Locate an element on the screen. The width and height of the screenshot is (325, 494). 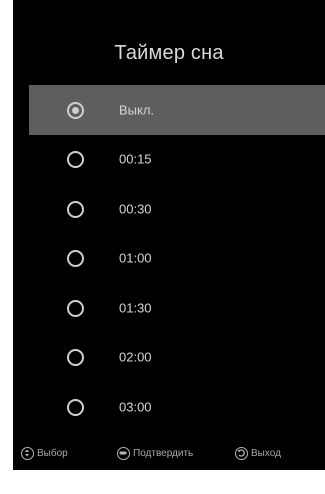
key-hints-bar: Выбор Подтвердить Выход is located at coordinates (169, 456).